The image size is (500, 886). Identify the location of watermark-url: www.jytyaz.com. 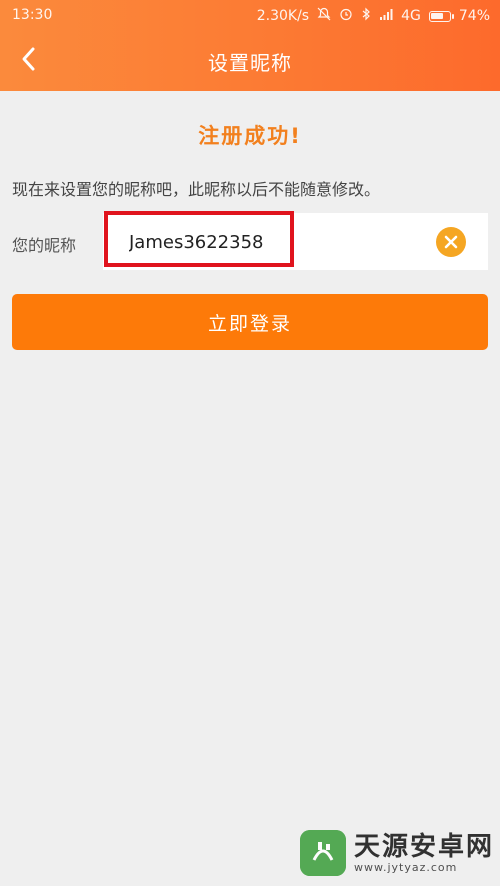
(406, 867).